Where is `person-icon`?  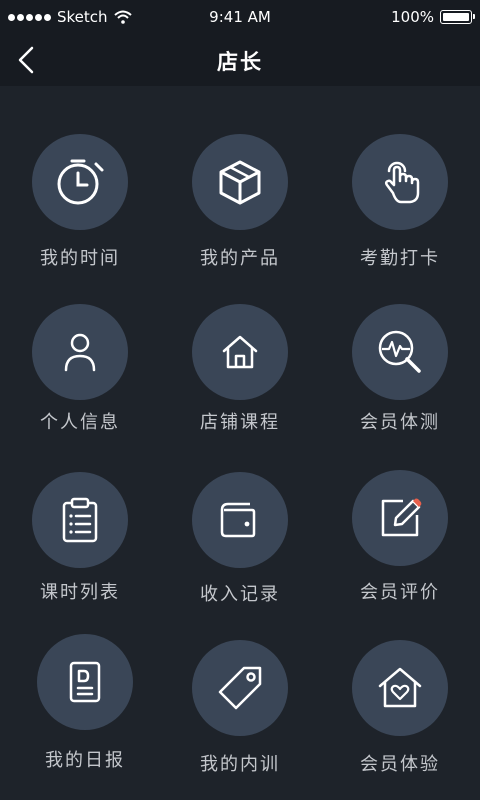 person-icon is located at coordinates (80, 352).